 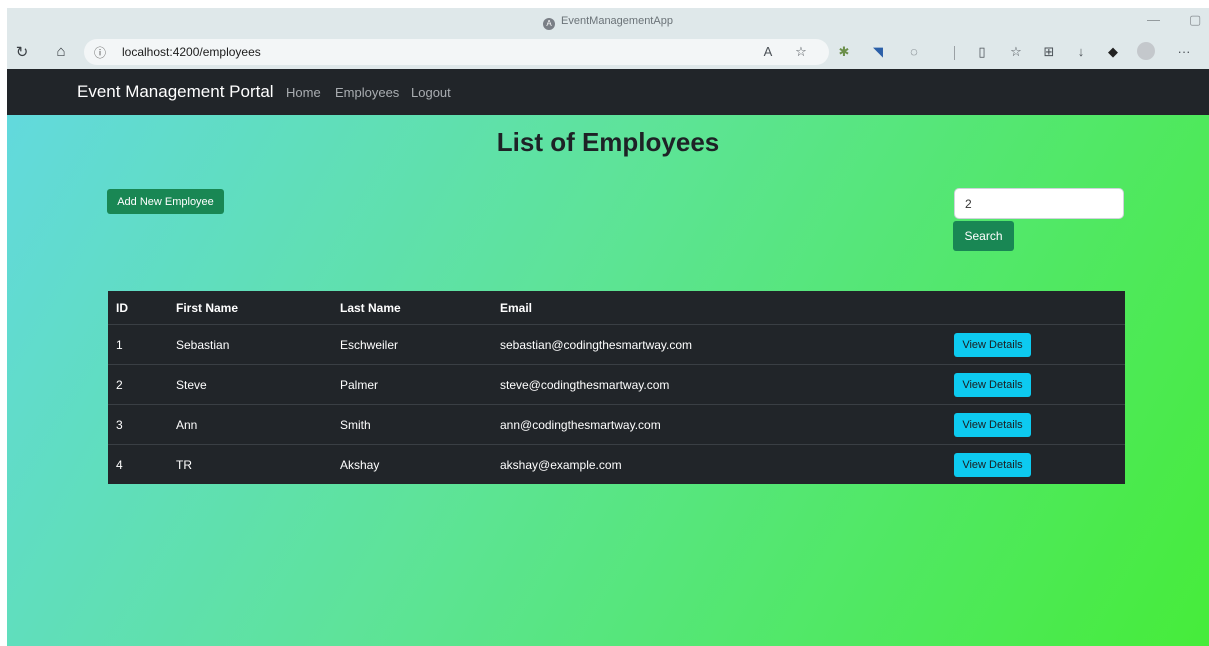 What do you see at coordinates (360, 464) in the screenshot?
I see `cell-last-name: Akshay` at bounding box center [360, 464].